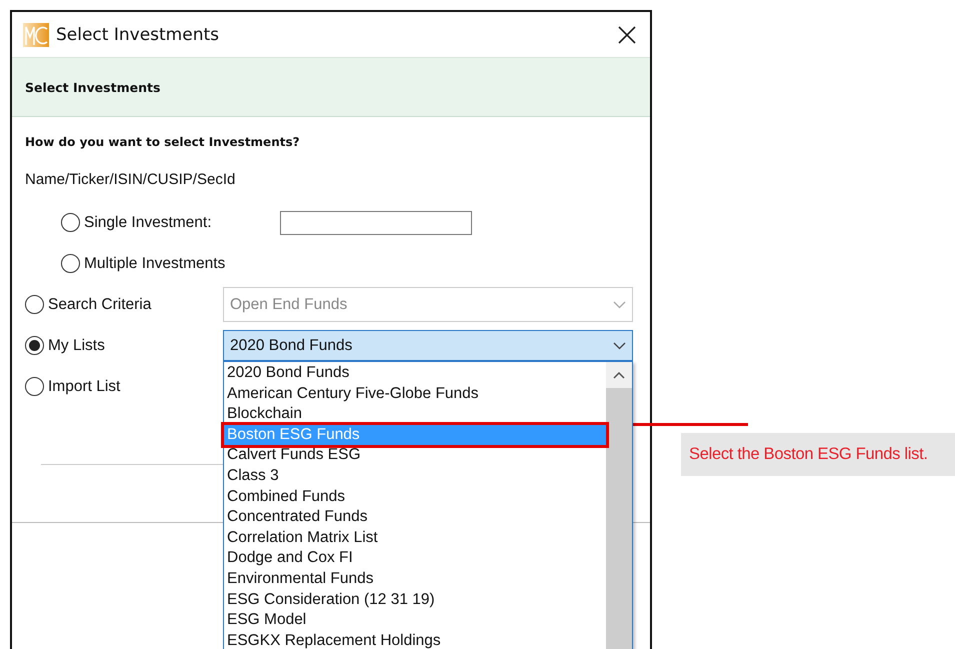 The image size is (955, 649). Describe the element at coordinates (415, 517) in the screenshot. I see `list-option: Concentrated Funds` at that location.